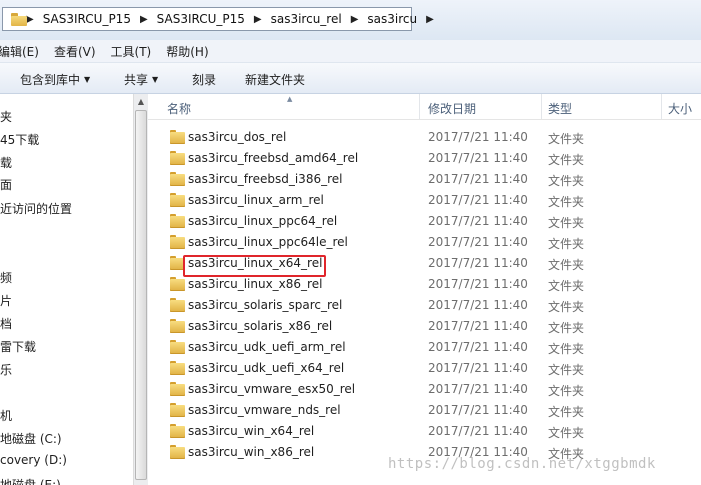 The image size is (701, 485). Describe the element at coordinates (379, 19) in the screenshot. I see `breadcrumb-item: ▶ sas3ircu` at that location.